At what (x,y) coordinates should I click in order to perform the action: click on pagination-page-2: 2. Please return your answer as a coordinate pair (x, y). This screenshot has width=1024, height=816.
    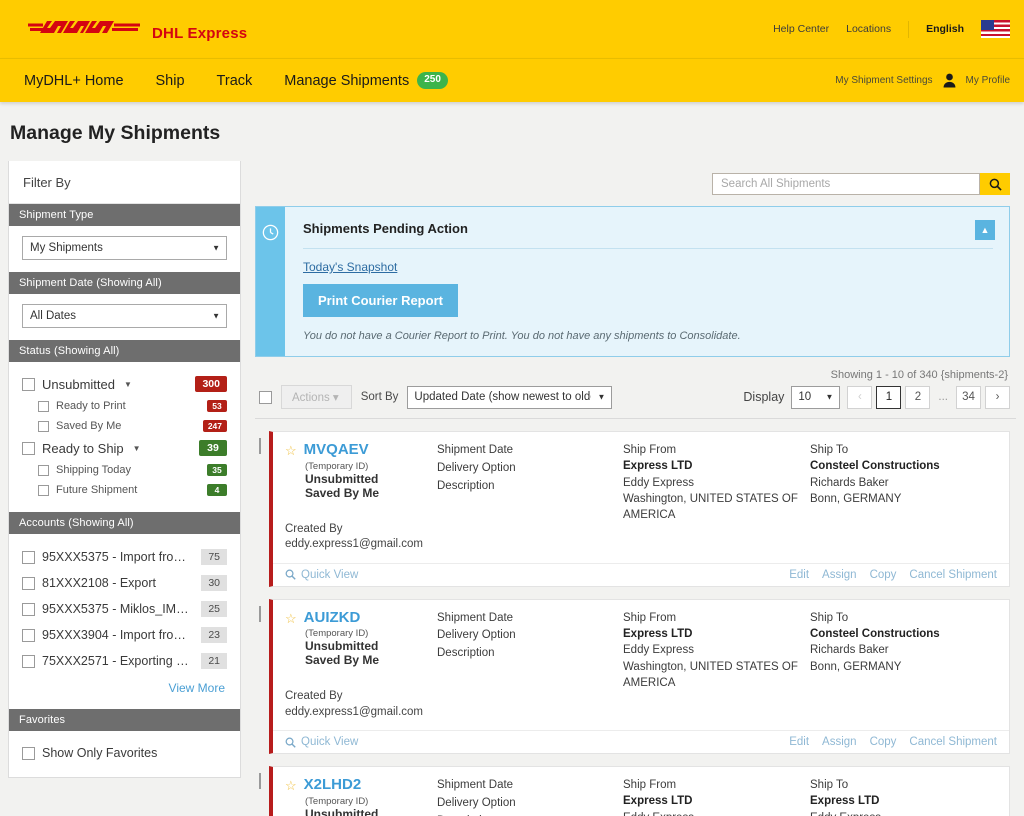
    Looking at the image, I should click on (918, 397).